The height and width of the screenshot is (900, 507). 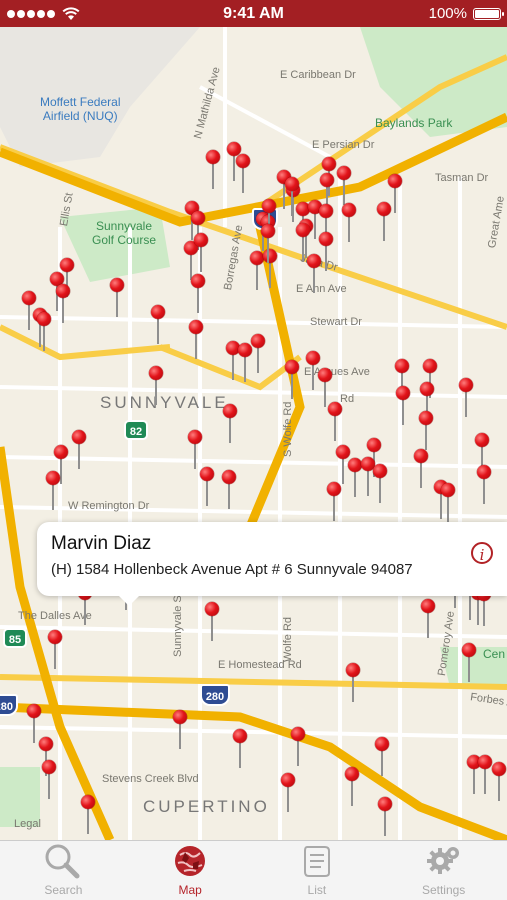 What do you see at coordinates (124, 233) in the screenshot?
I see `map-label-golf: Sunnyvale Golf Course` at bounding box center [124, 233].